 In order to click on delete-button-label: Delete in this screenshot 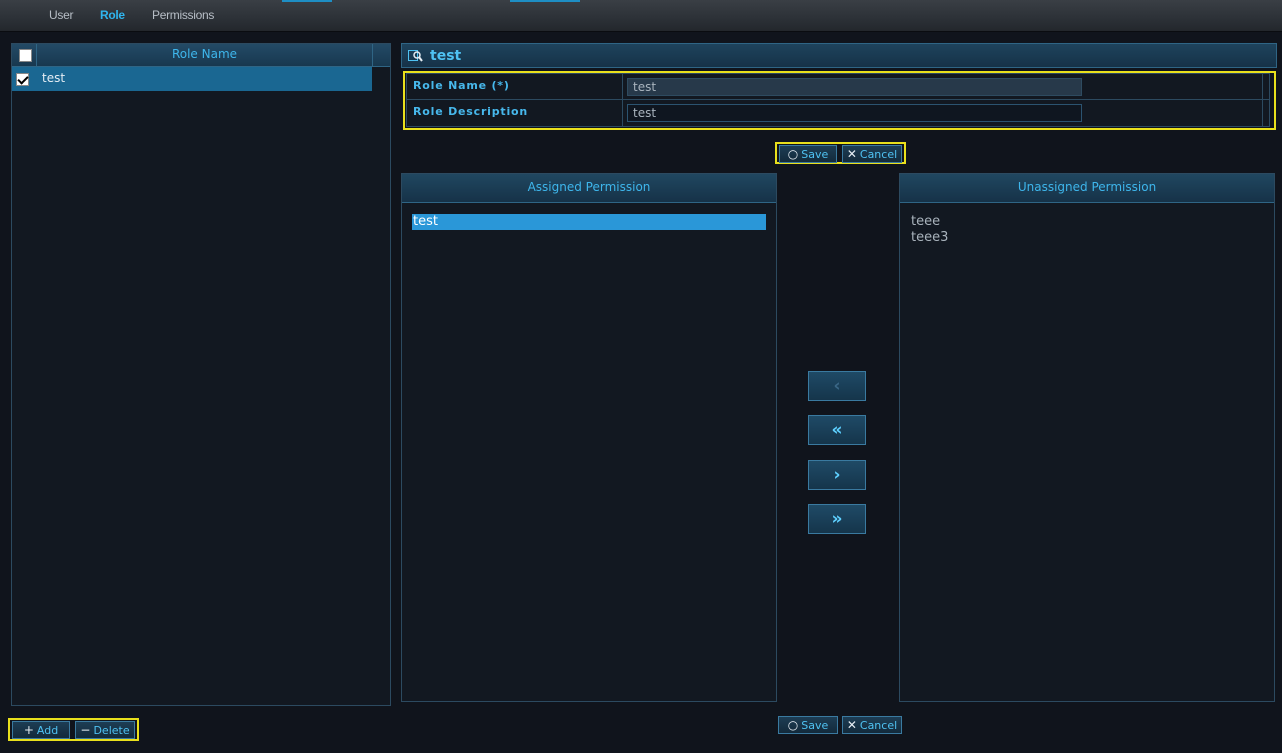, I will do `click(111, 730)`.